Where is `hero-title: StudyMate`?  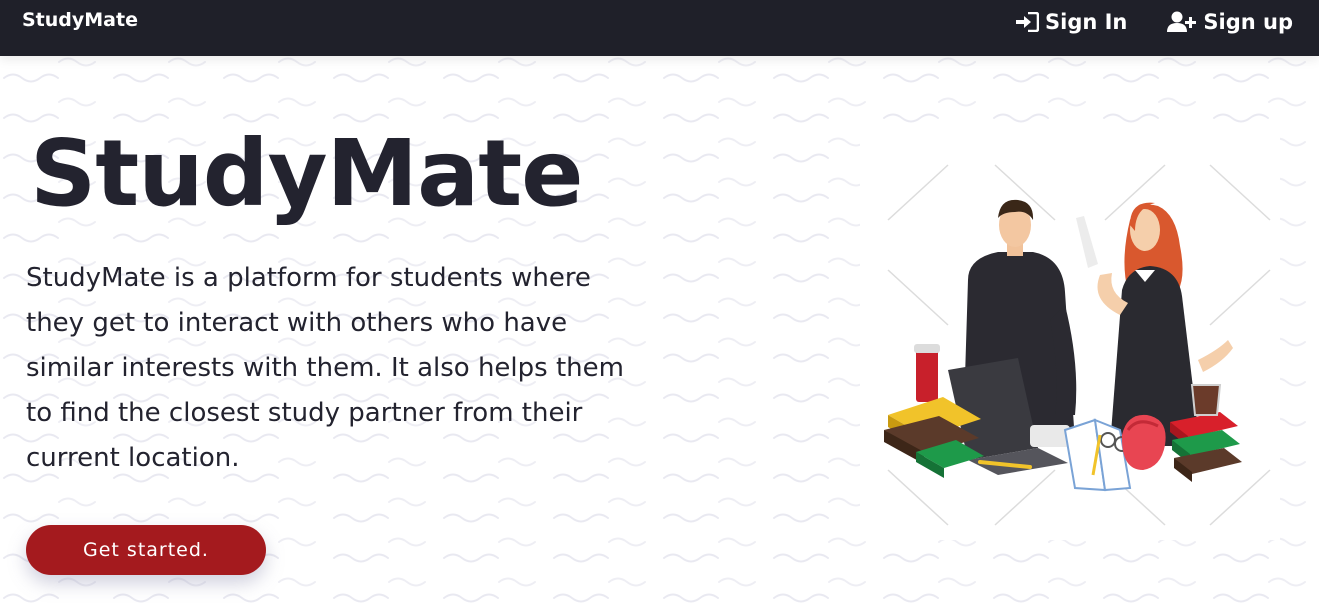
hero-title: StudyMate is located at coordinates (307, 173).